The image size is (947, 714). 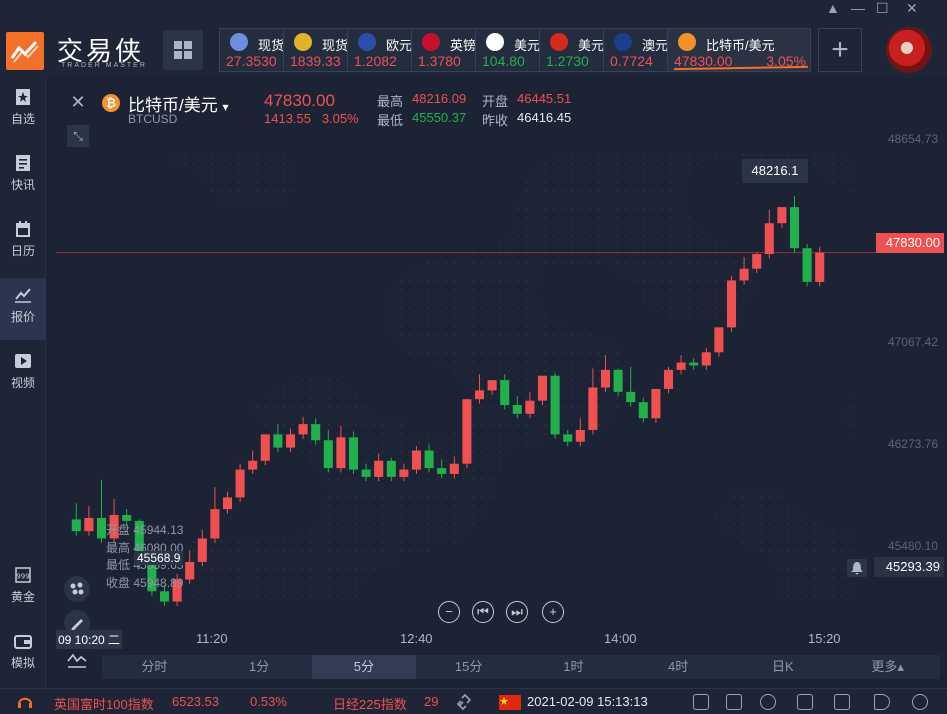 What do you see at coordinates (22, 317) in the screenshot?
I see `nav-label: 报价` at bounding box center [22, 317].